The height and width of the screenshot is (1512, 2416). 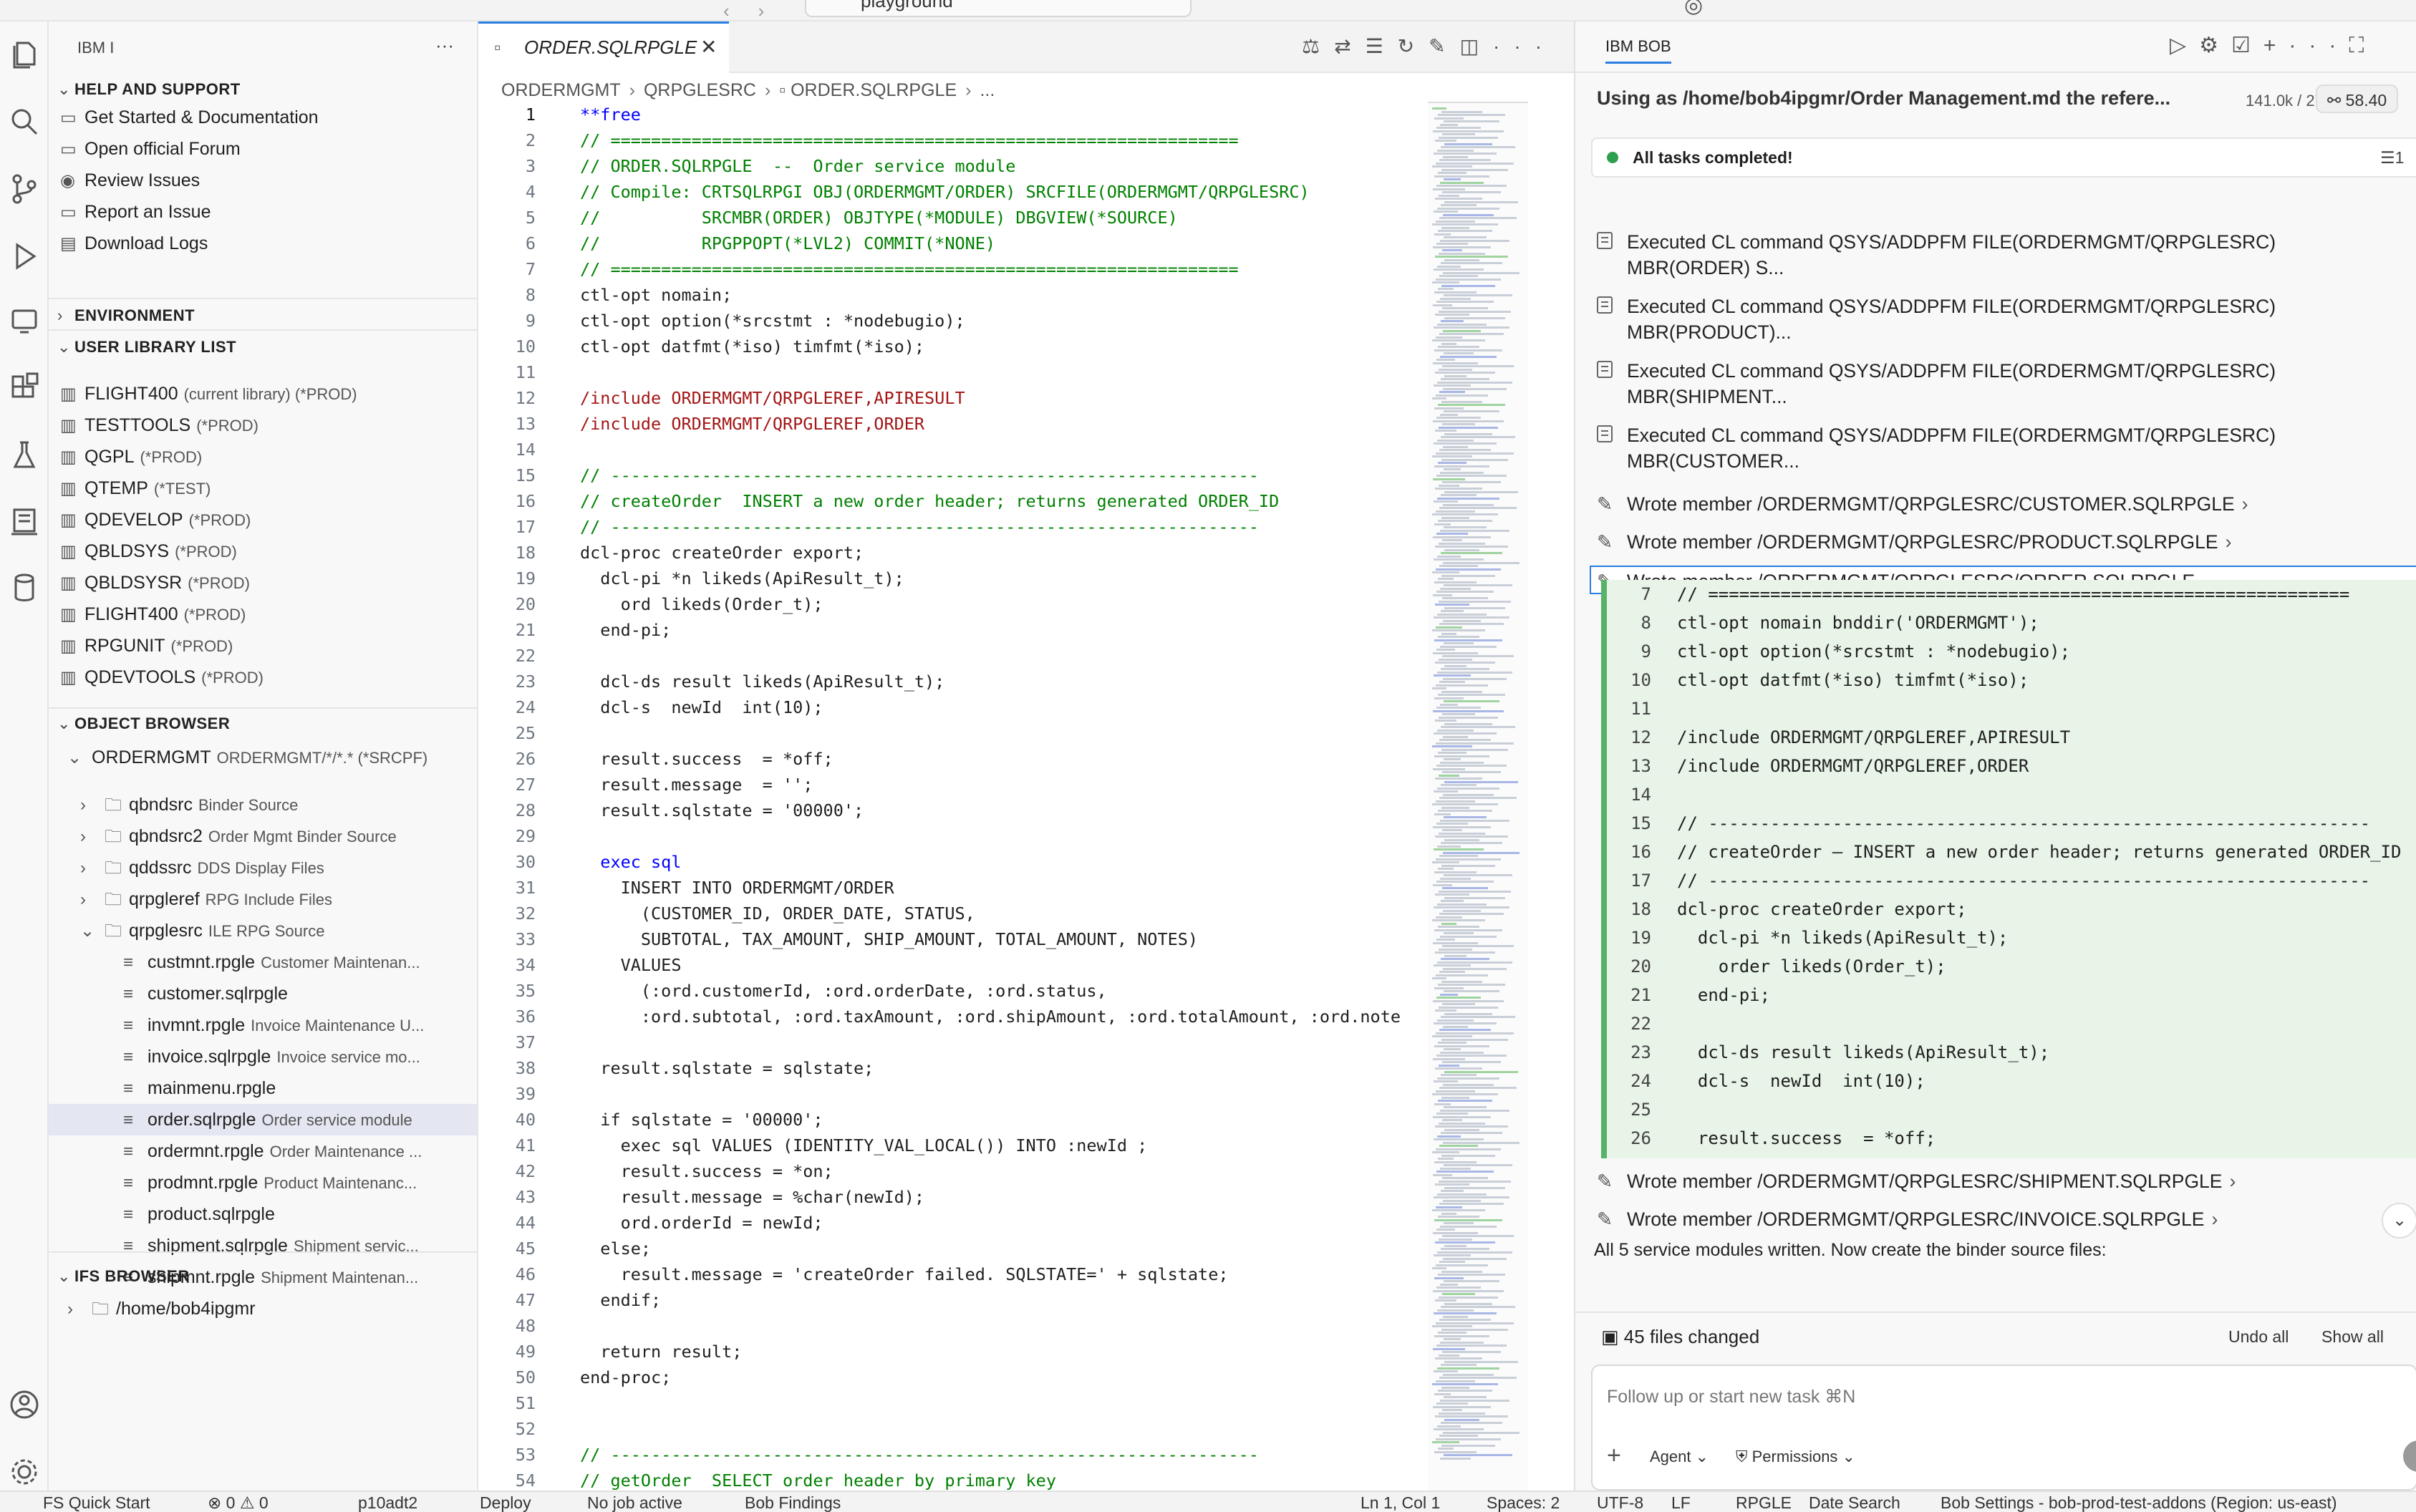 I want to click on testing-icon, so click(x=24, y=455).